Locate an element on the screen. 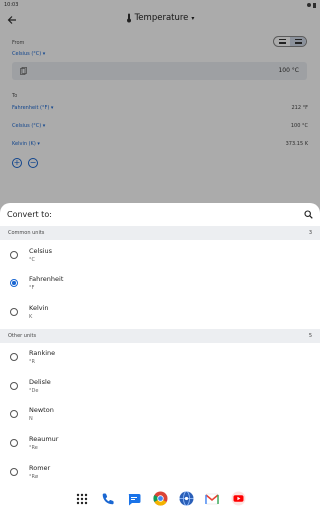 The width and height of the screenshot is (320, 512). unit-option-delisle: Delisle °De is located at coordinates (160, 387).